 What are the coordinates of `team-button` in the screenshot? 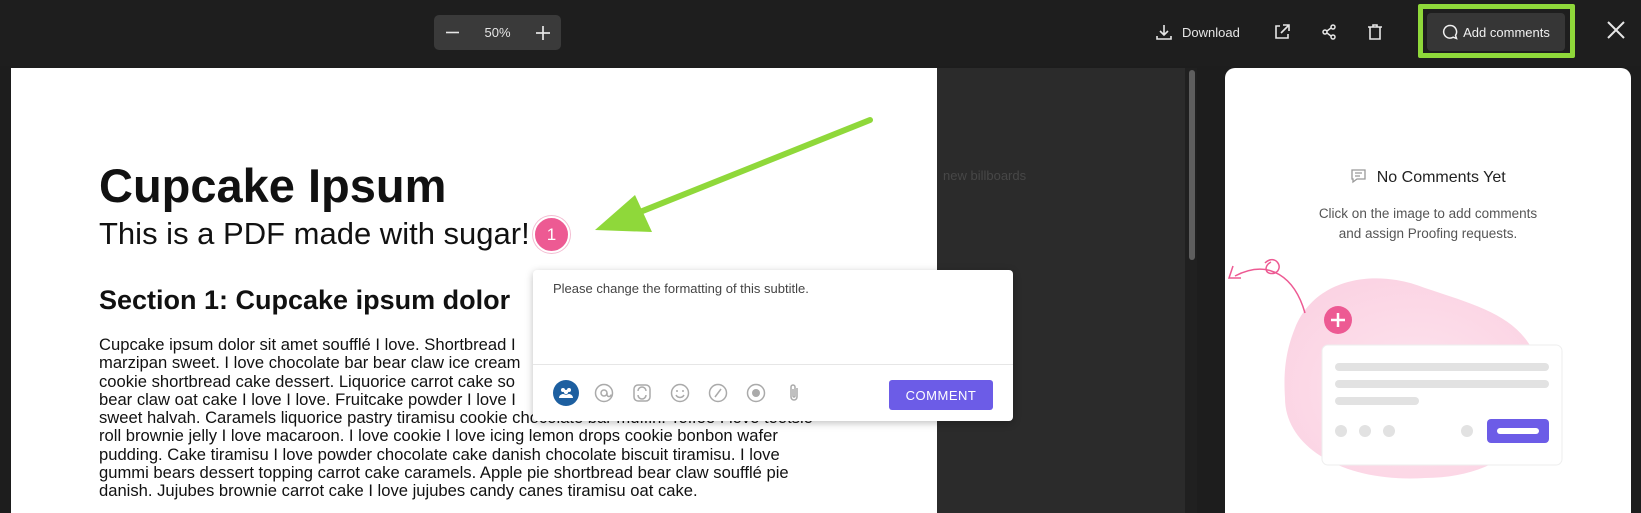 It's located at (566, 393).